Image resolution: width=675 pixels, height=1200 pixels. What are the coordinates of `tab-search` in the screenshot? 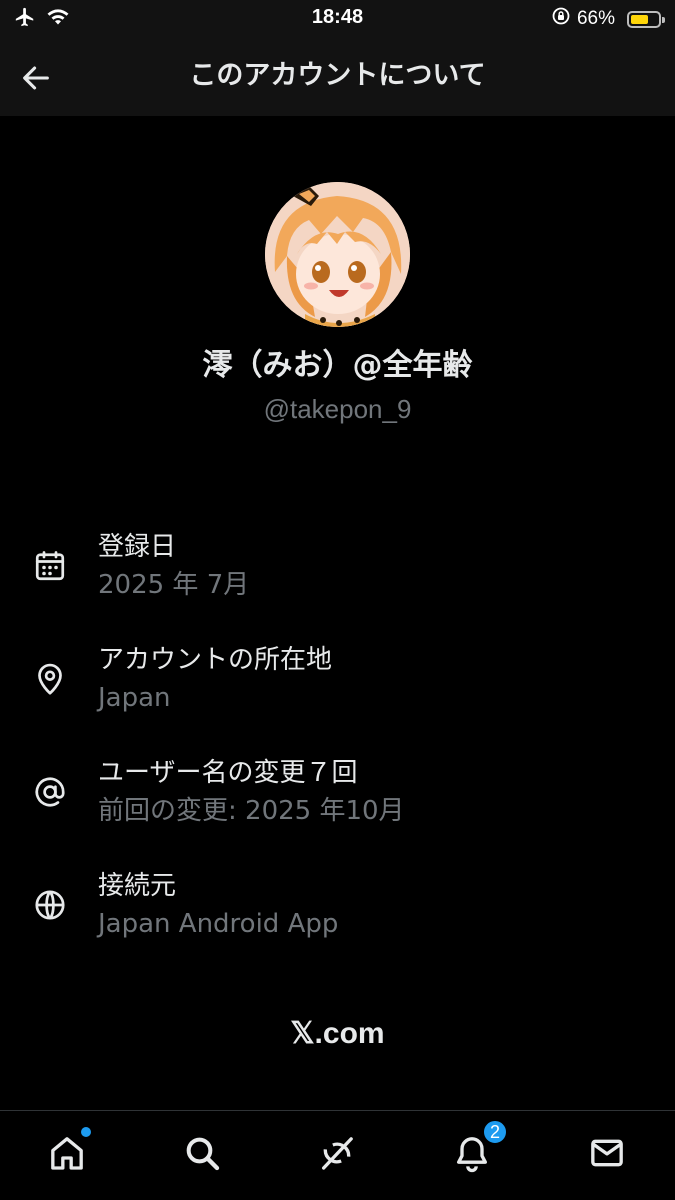 It's located at (202, 1153).